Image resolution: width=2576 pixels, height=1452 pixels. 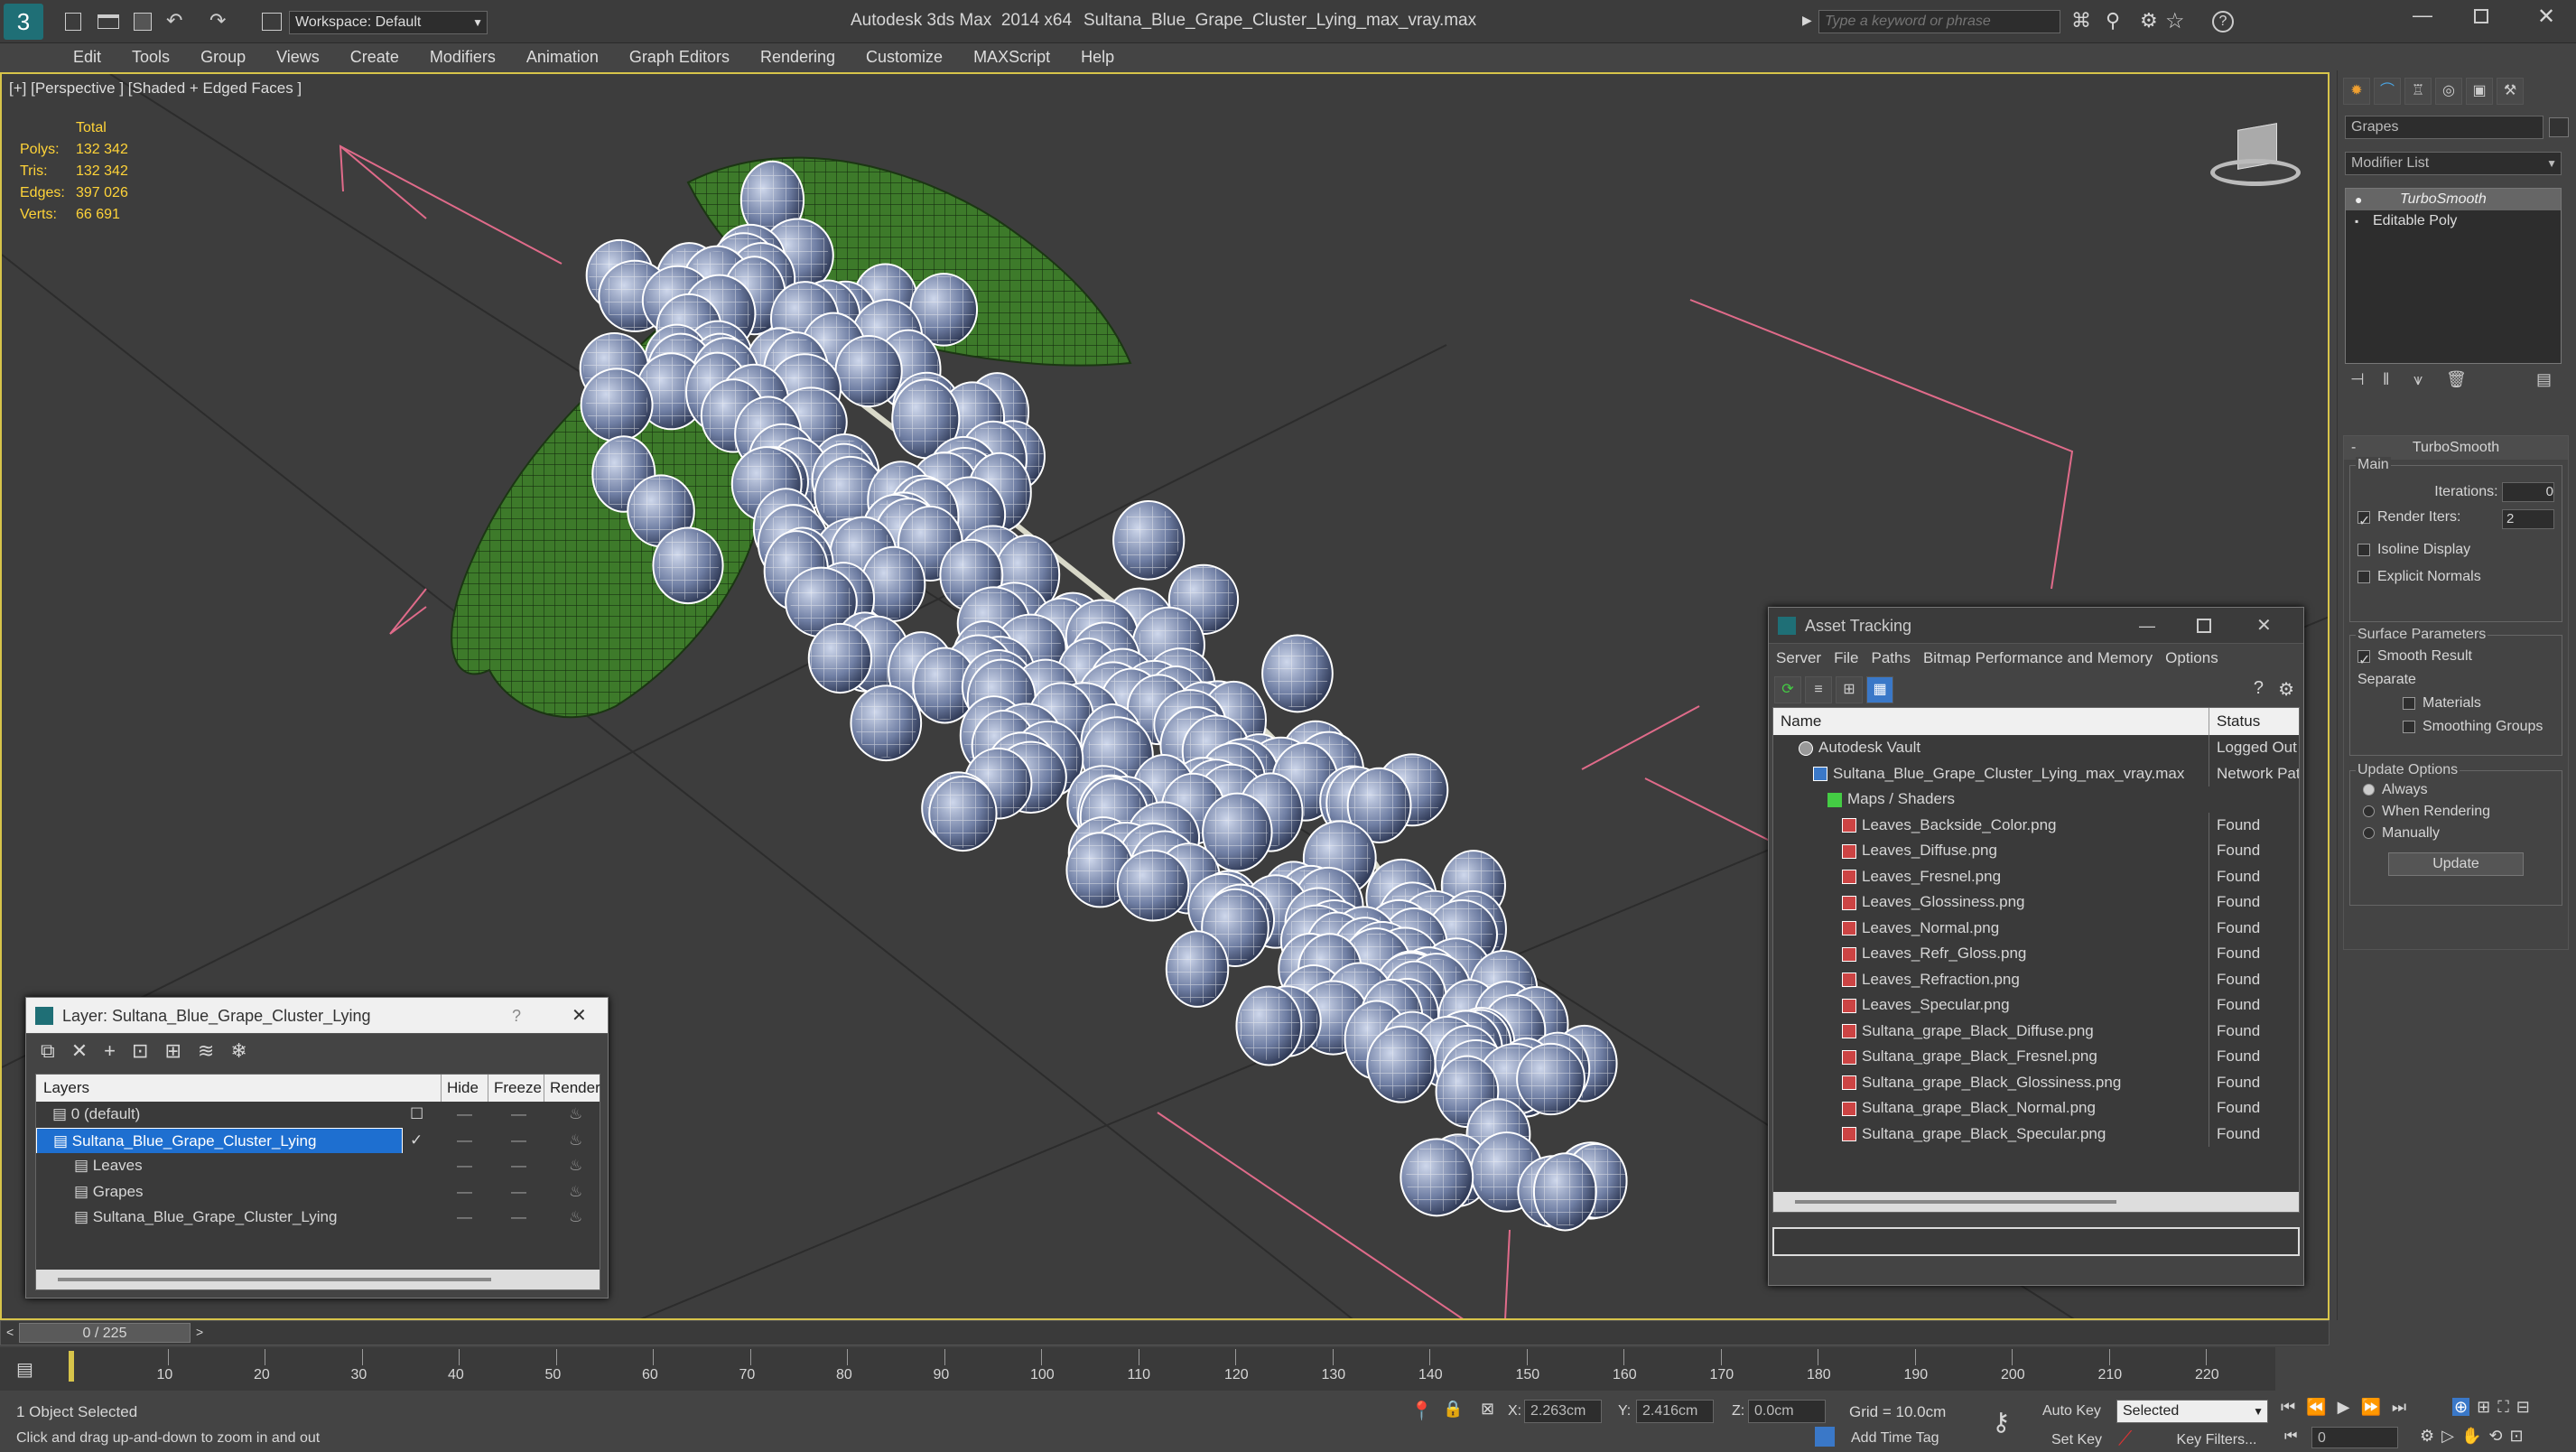 I want to click on add-time-tag-icon, so click(x=1825, y=1437).